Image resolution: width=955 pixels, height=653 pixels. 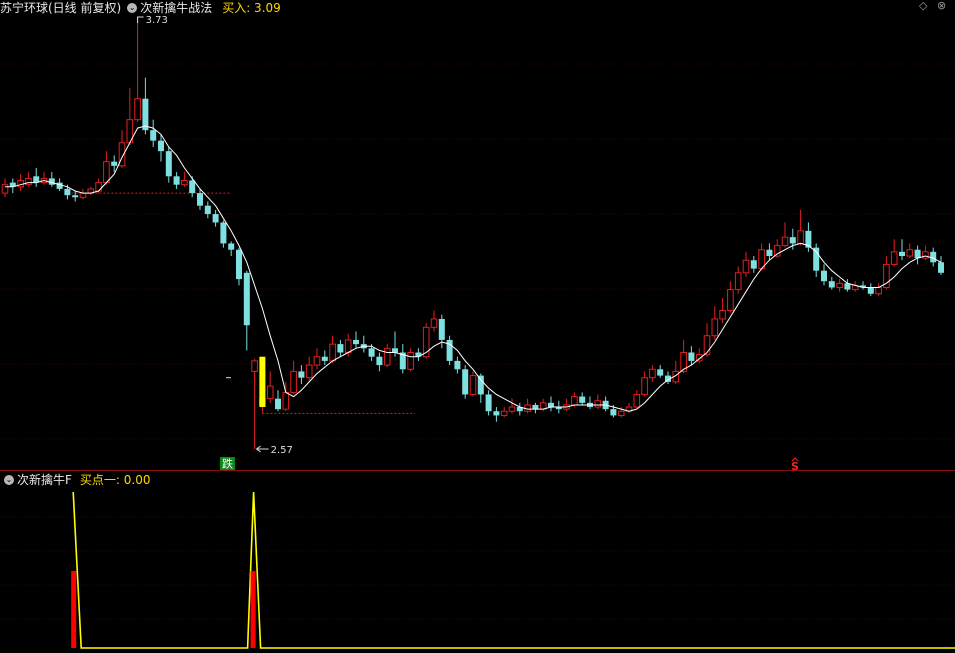 What do you see at coordinates (282, 450) in the screenshot?
I see `low-label: 2.57` at bounding box center [282, 450].